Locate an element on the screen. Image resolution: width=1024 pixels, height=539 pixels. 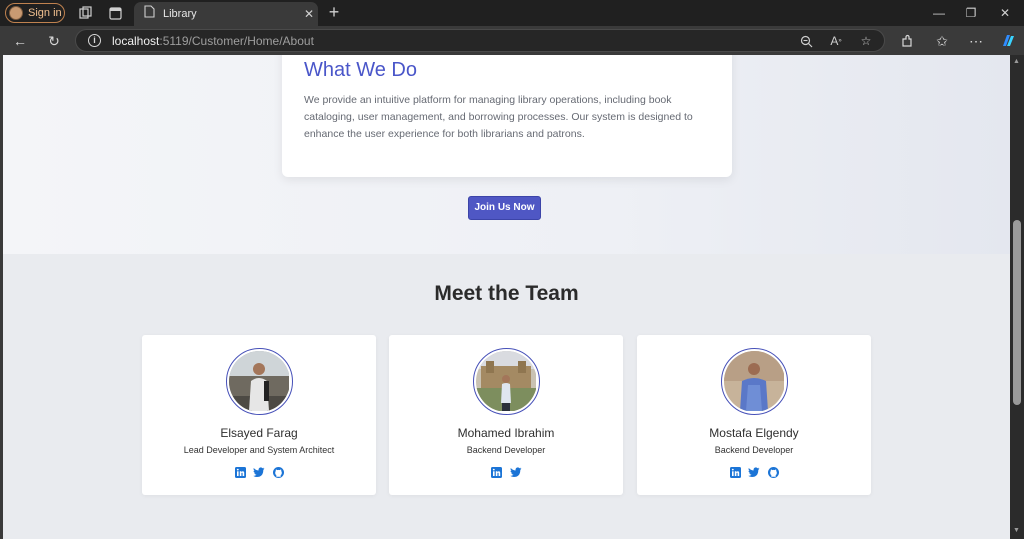
profile-avatar is located at coordinates (16, 13).